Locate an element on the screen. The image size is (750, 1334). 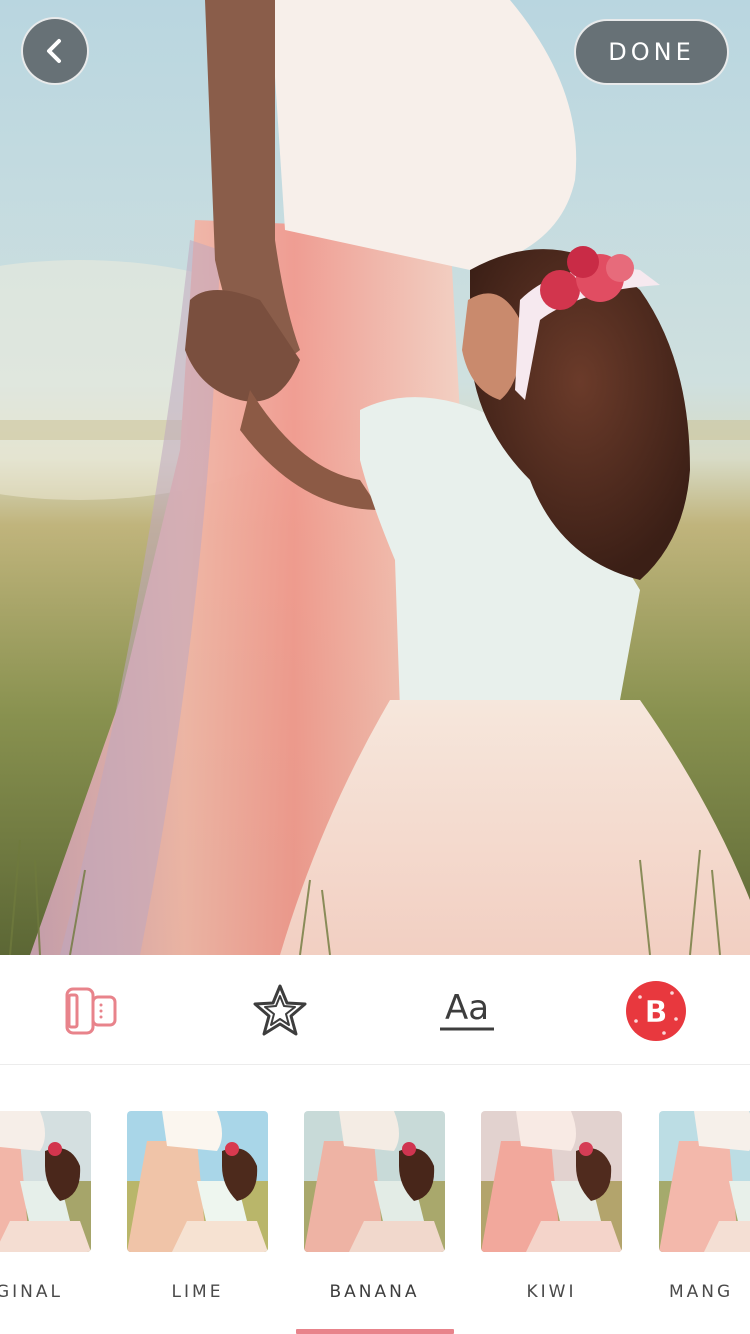
filter-label: LIME is located at coordinates (197, 1292).